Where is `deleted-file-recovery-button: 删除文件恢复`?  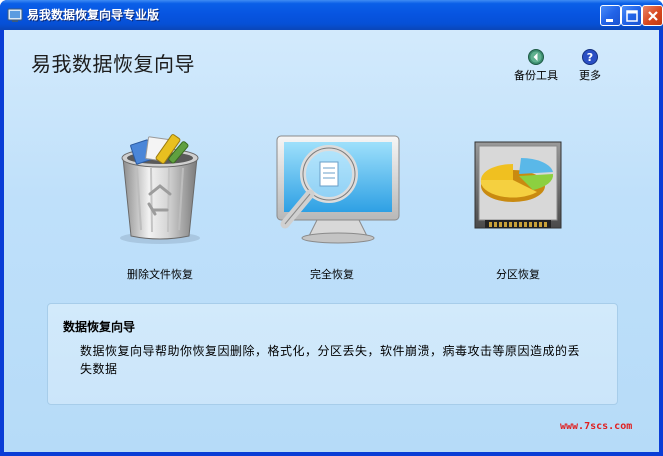
deleted-file-recovery-button: 删除文件恢复 is located at coordinates (160, 204).